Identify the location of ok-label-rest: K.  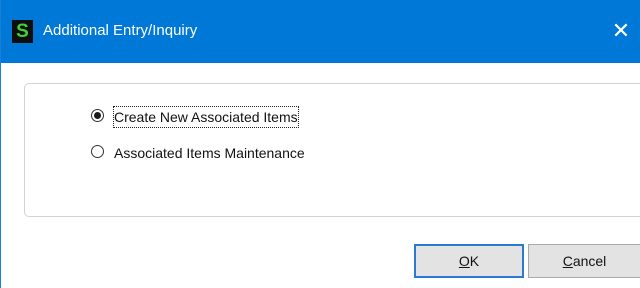
(474, 261).